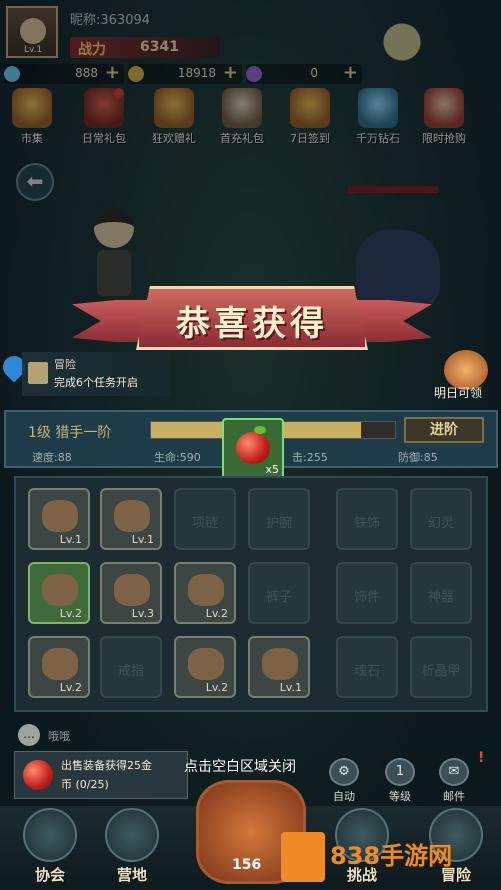 The image size is (501, 890). I want to click on reward-item-slot: x5, so click(253, 449).